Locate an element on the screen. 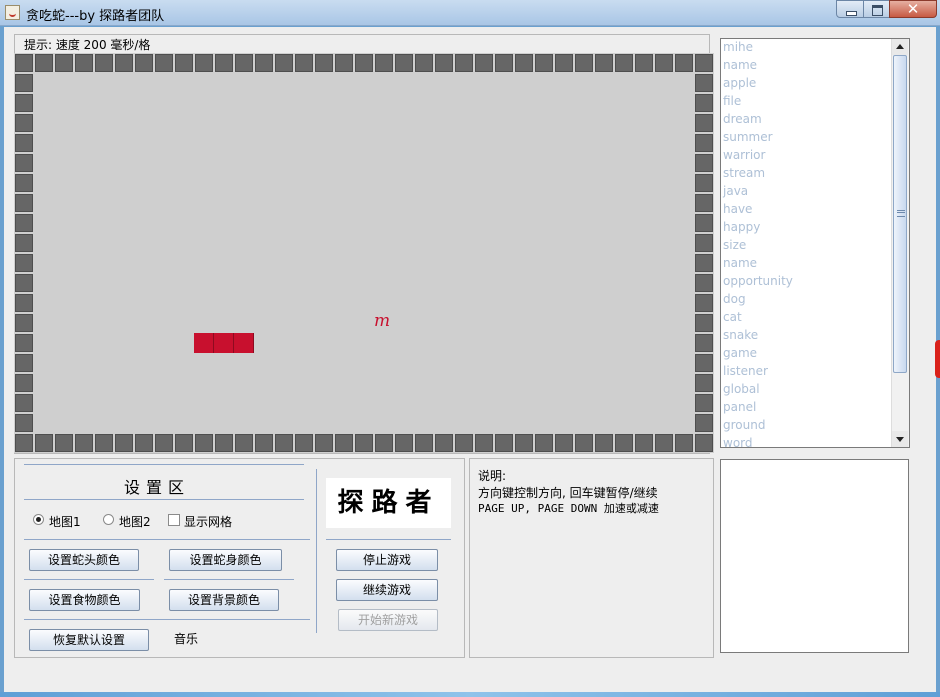 Image resolution: width=940 pixels, height=697 pixels. word-list-item: warrior is located at coordinates (744, 155).